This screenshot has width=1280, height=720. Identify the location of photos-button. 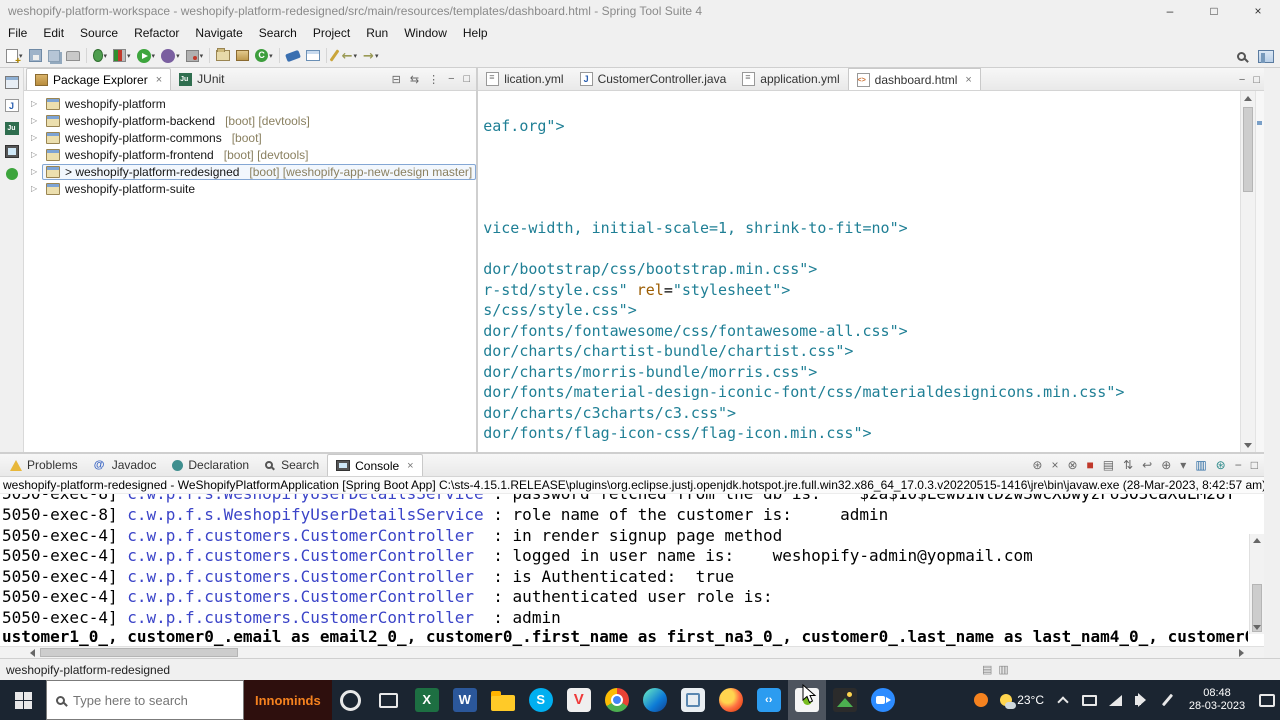
(845, 700).